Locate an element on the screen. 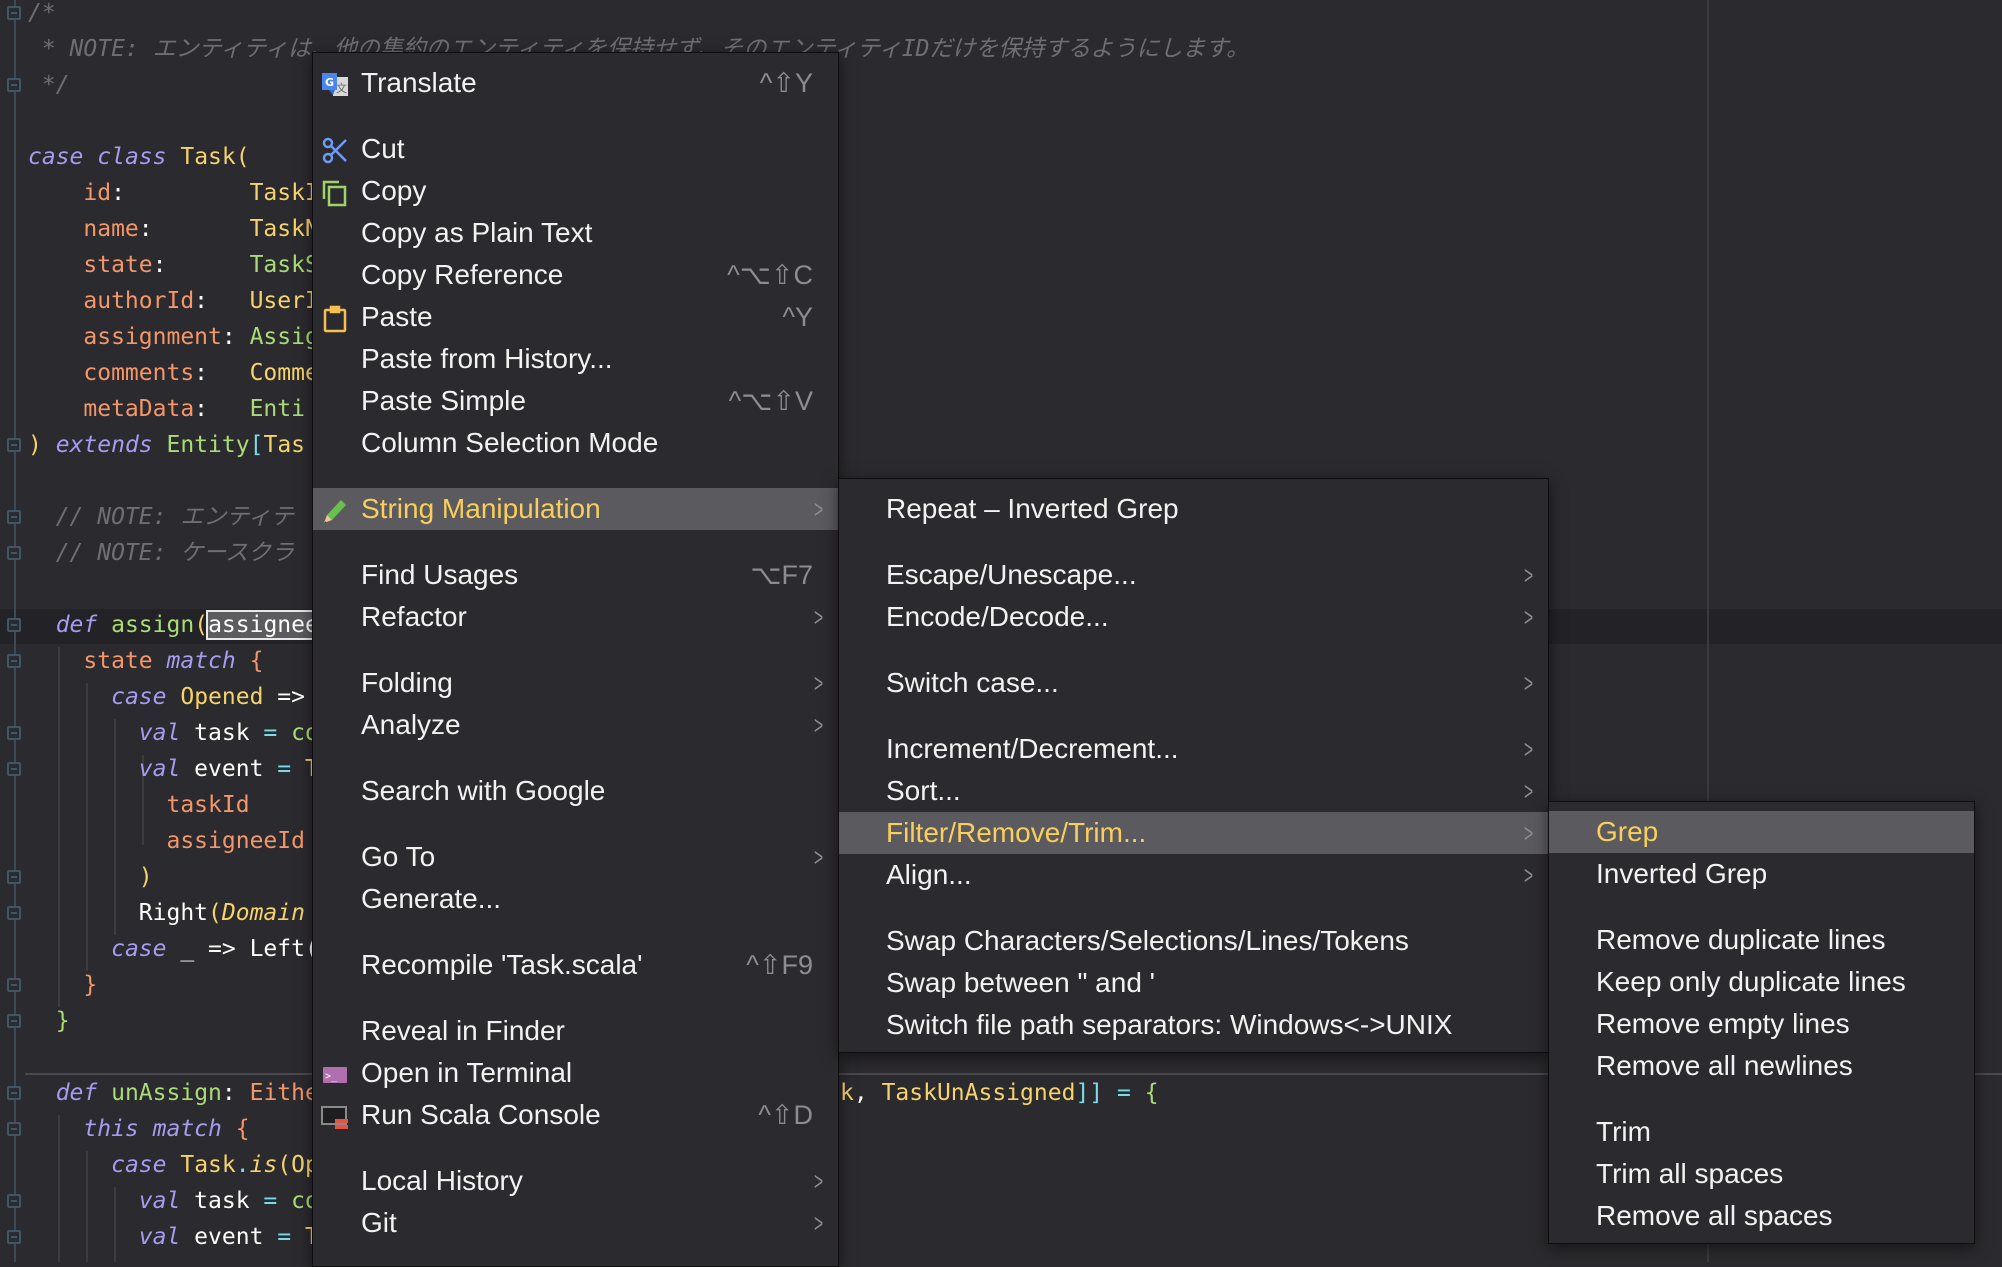 This screenshot has width=2002, height=1267. code-line: case _ => Left( is located at coordinates (173, 949).